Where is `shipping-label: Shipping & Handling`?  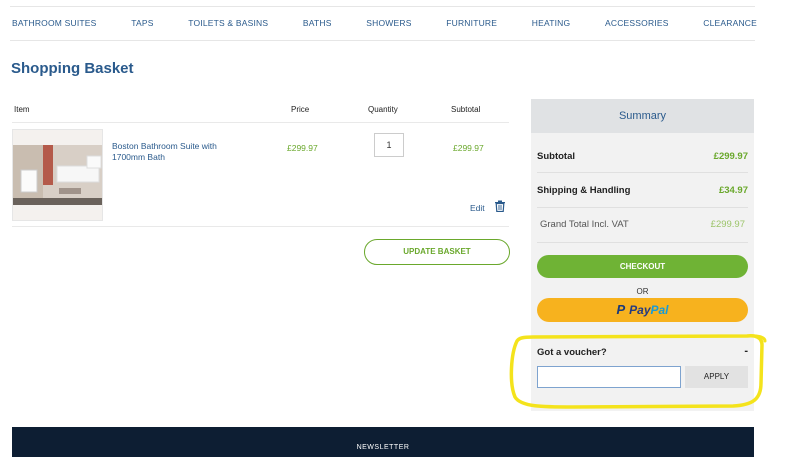
shipping-label: Shipping & Handling is located at coordinates (584, 190).